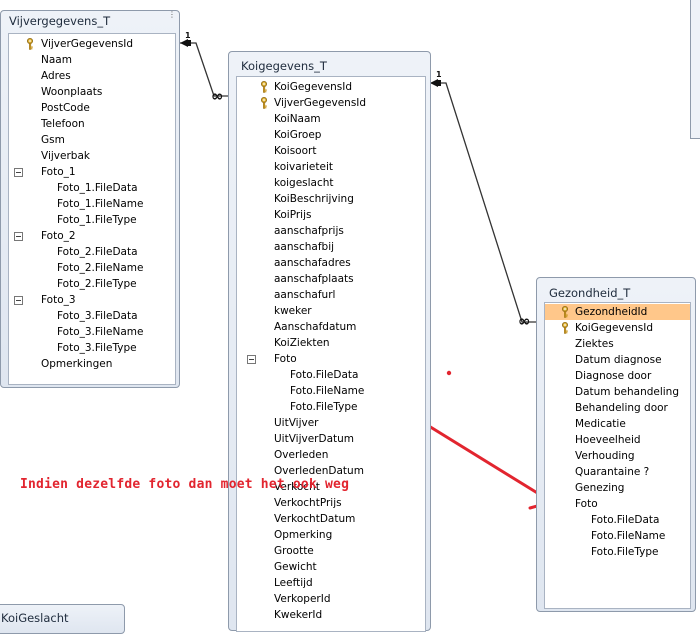 This screenshot has height=634, width=700. I want to click on field-label: Koisoort, so click(295, 151).